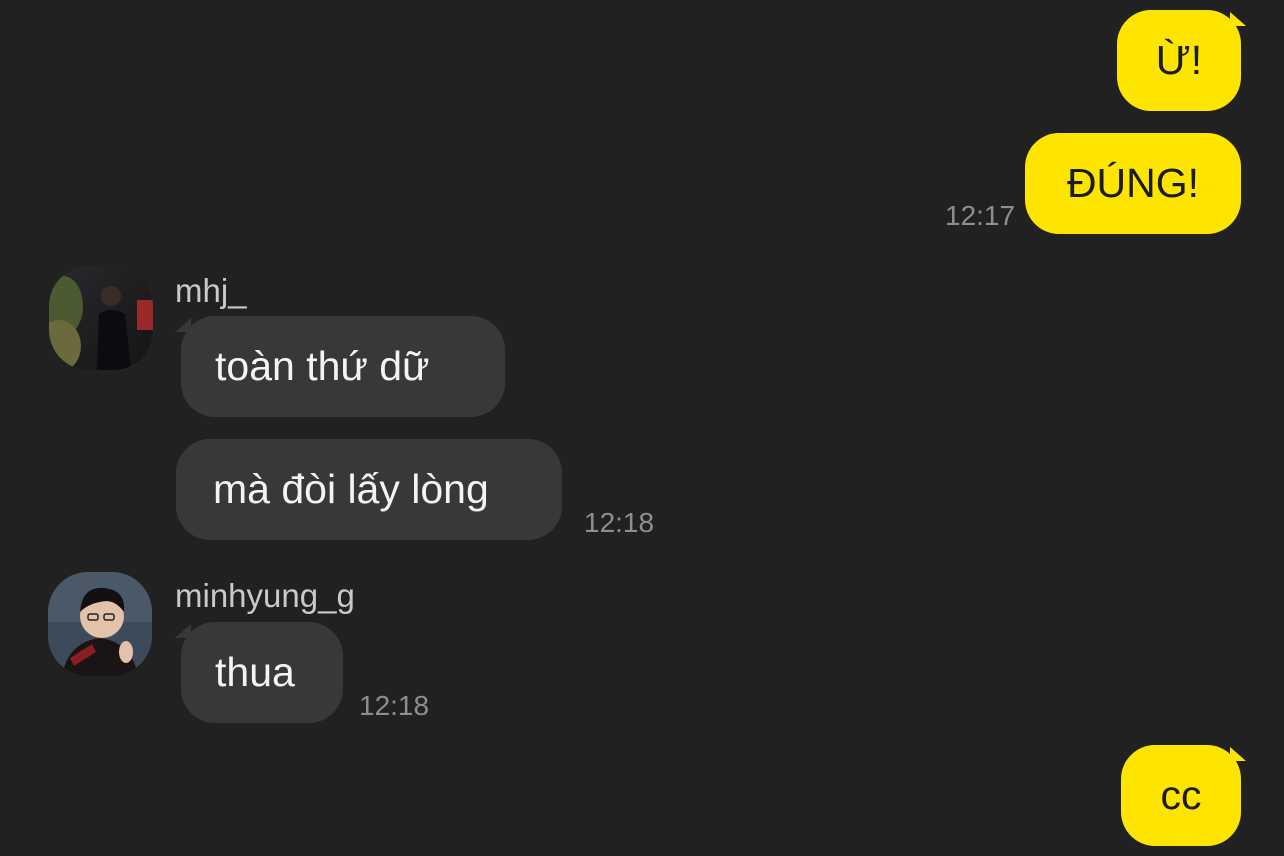 The width and height of the screenshot is (1284, 856). I want to click on message-text: mà đòi lấy lòng, so click(351, 489).